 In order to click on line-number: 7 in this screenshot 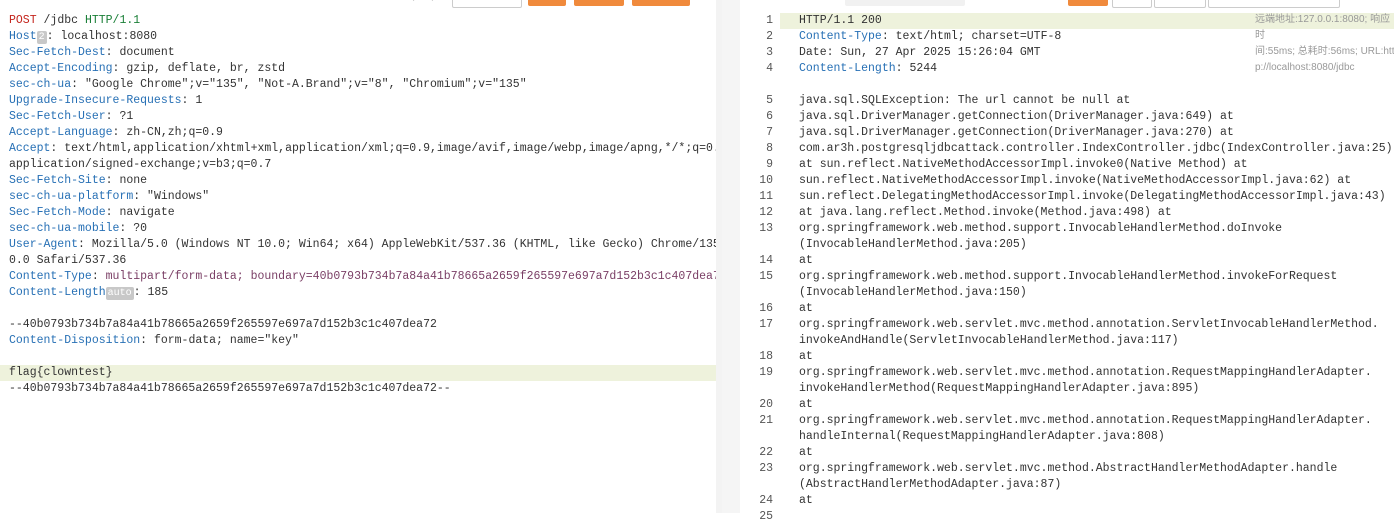, I will do `click(769, 132)`.